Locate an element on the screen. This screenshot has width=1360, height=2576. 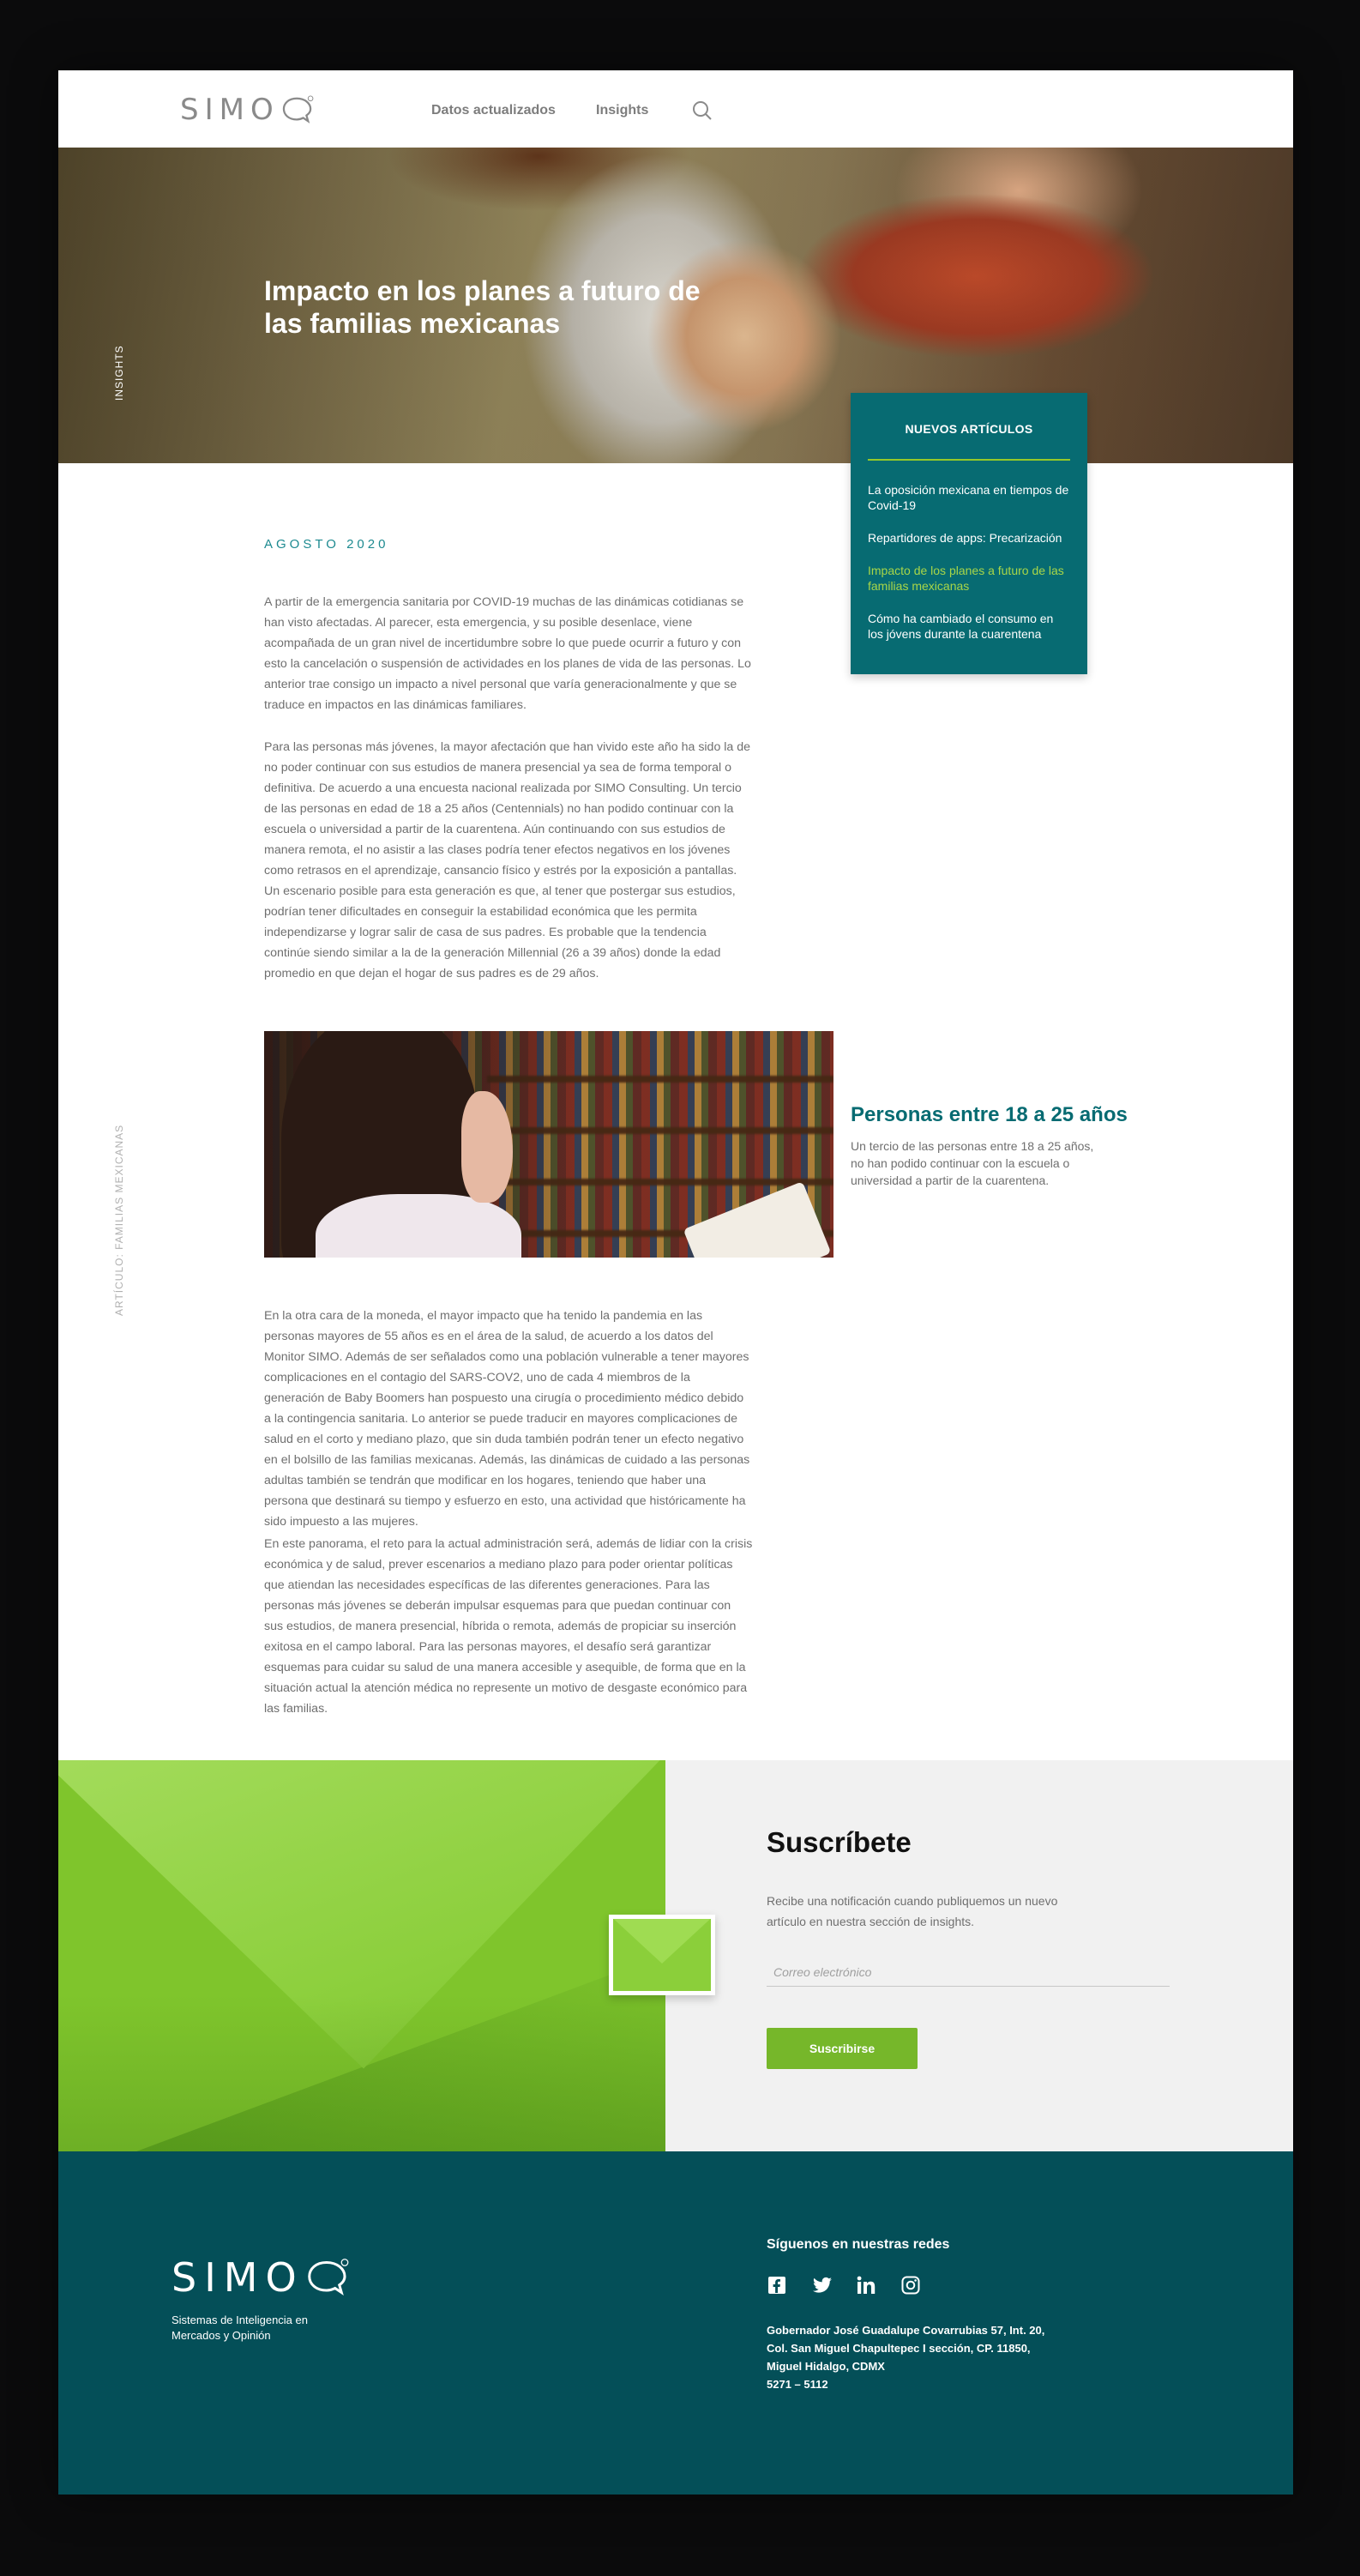
subscribe-title: Suscríbete is located at coordinates (839, 1842).